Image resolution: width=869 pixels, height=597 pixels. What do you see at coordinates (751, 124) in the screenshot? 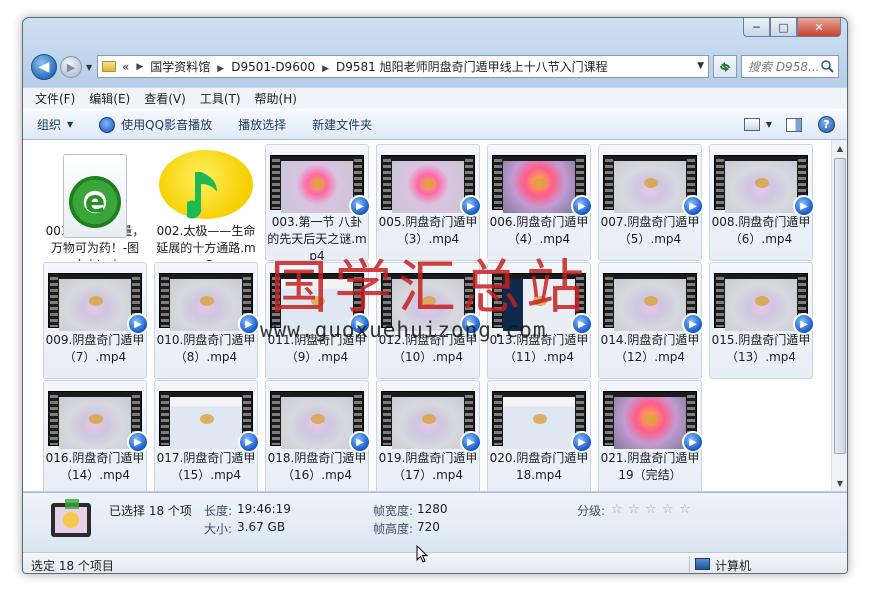
I see `change-view-icon` at bounding box center [751, 124].